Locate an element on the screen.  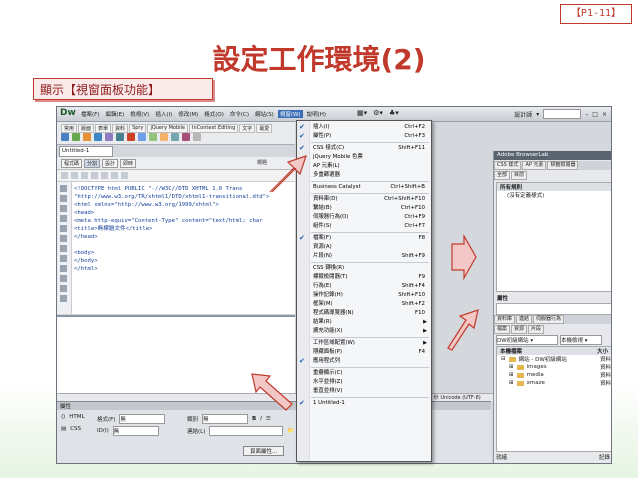
site-root-row: ⊟ 網站 - DW初級網站 資料 is located at coordinates (554, 359).